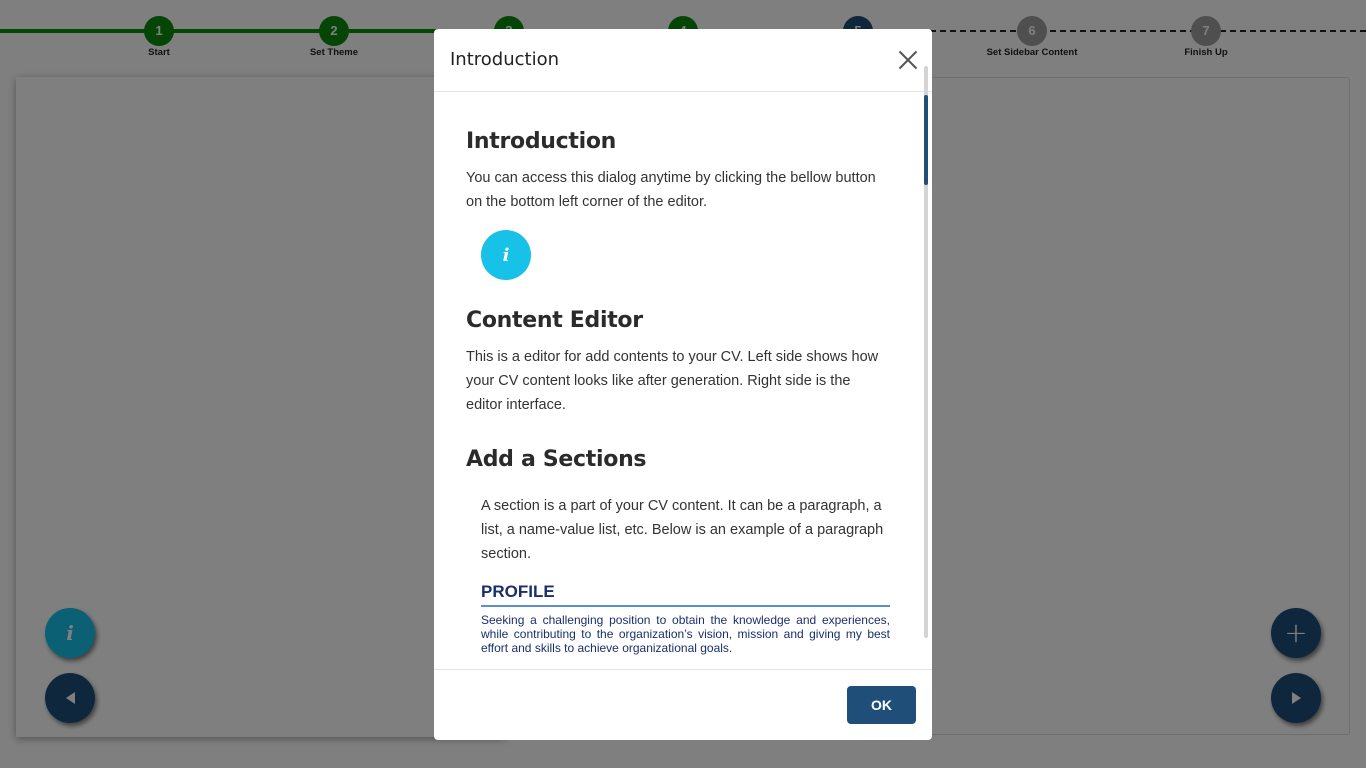  What do you see at coordinates (541, 141) in the screenshot?
I see `introduction-heading: Introduction` at bounding box center [541, 141].